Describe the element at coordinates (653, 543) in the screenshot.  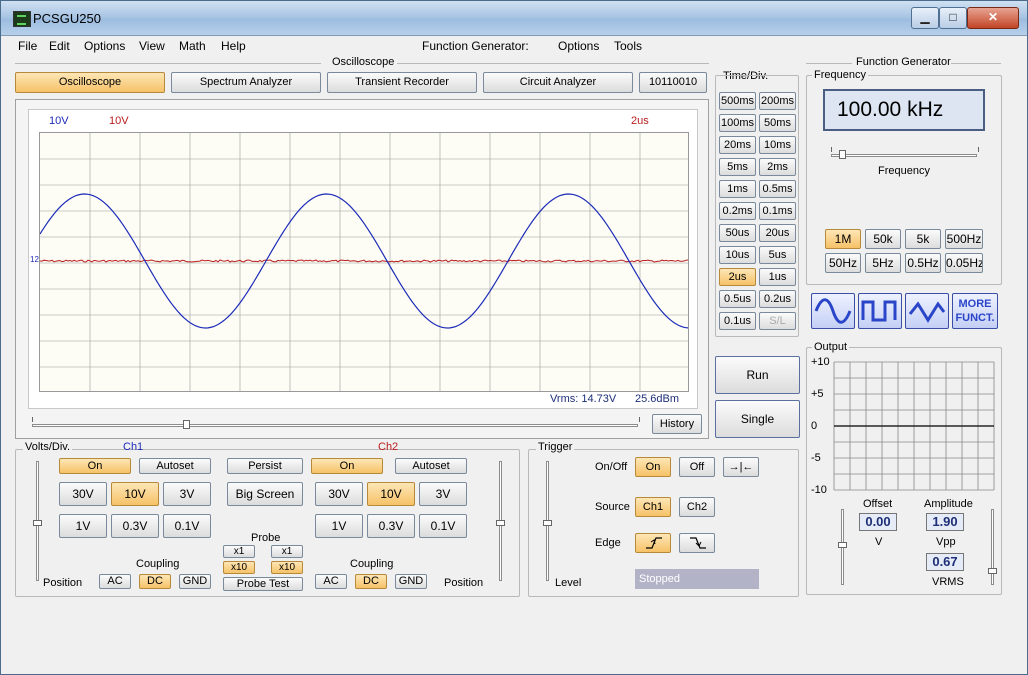
I see `trigger-edge-rising` at that location.